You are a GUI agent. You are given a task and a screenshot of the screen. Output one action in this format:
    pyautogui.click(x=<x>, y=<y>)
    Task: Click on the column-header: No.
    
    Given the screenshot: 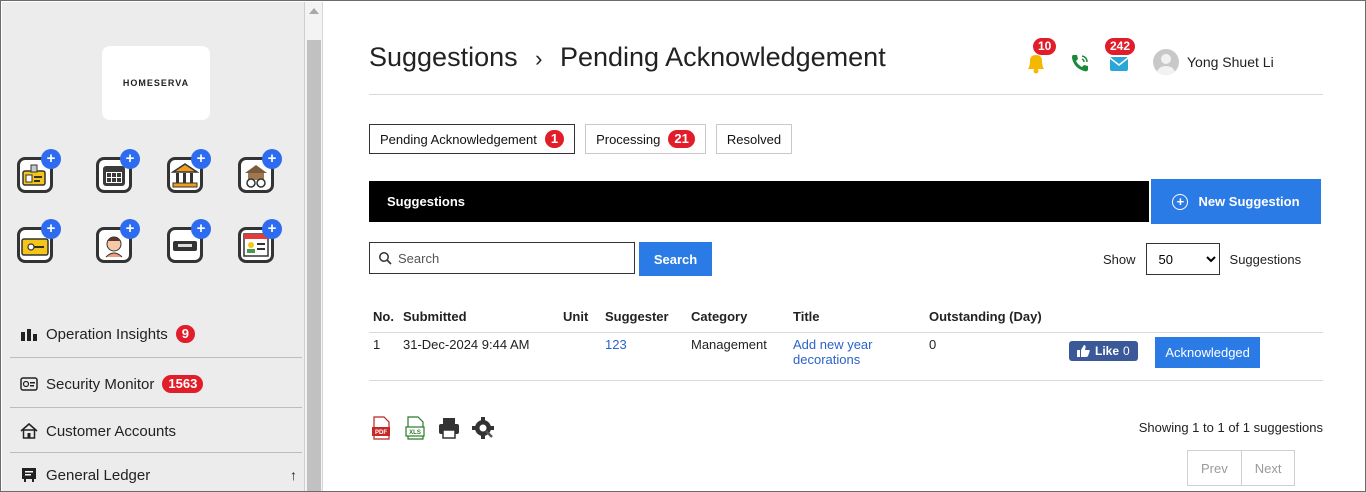 What is the action you would take?
    pyautogui.click(x=384, y=317)
    